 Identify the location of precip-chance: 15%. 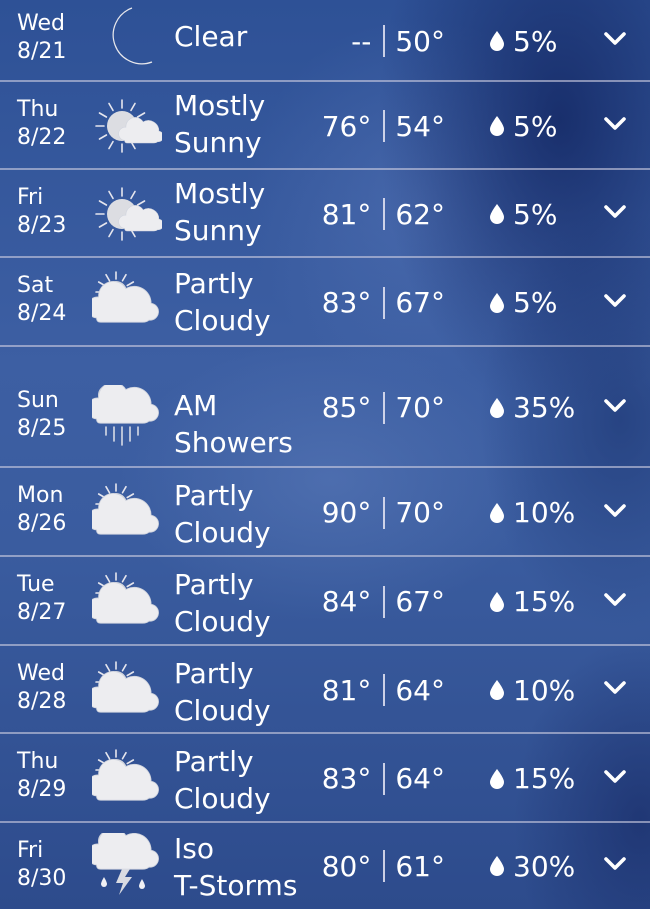
(544, 778).